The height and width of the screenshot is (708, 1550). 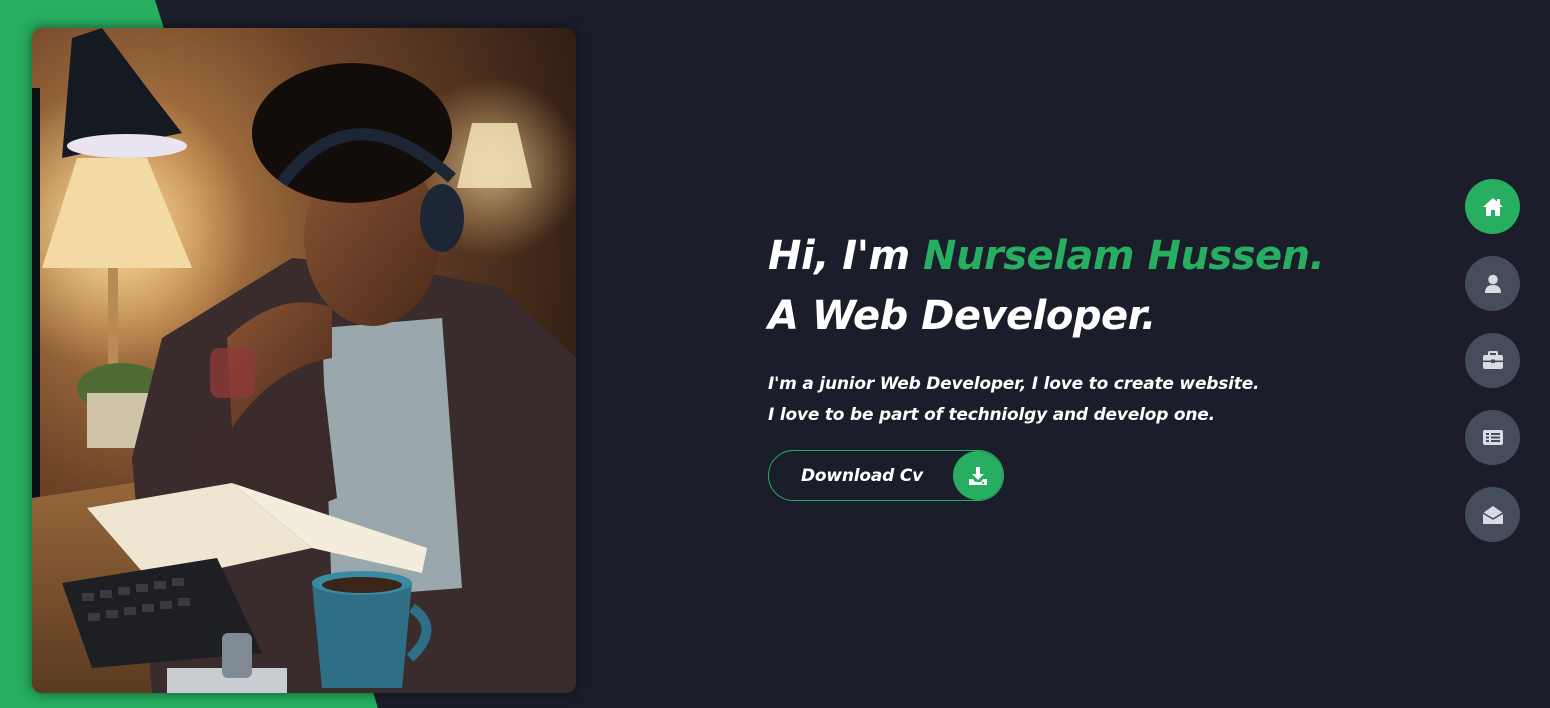 I want to click on hero-role: A Web Developer., so click(x=962, y=316).